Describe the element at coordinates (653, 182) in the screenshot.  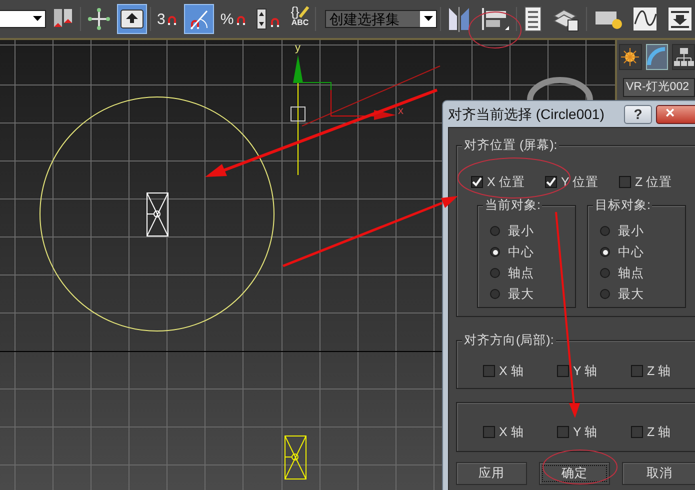
I see `checkbox-label: Z 位置` at that location.